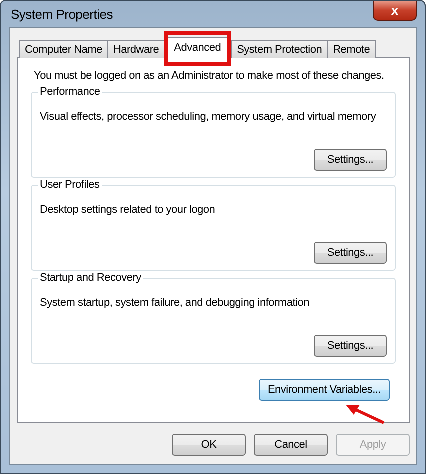 This screenshot has height=474, width=426. What do you see at coordinates (136, 49) in the screenshot?
I see `tab: Hardware` at bounding box center [136, 49].